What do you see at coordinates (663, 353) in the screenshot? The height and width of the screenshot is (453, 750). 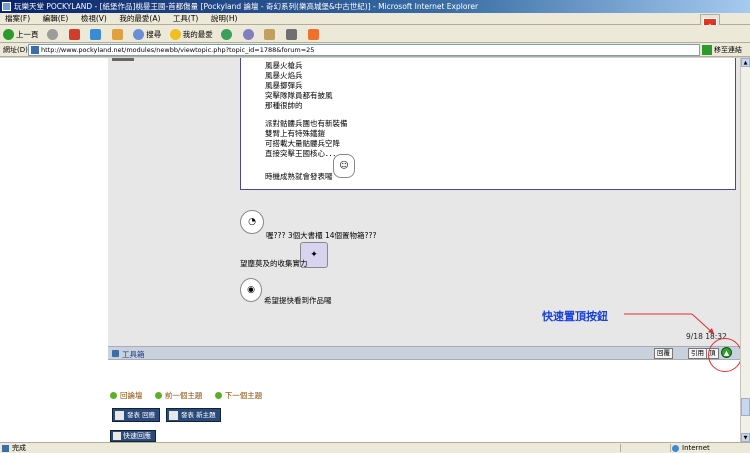 I see `reply-quote-button: 回覆` at bounding box center [663, 353].